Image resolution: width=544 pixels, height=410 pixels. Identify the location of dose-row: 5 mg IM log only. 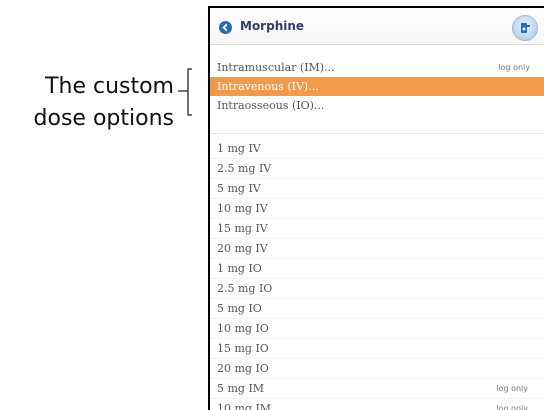
(377, 389).